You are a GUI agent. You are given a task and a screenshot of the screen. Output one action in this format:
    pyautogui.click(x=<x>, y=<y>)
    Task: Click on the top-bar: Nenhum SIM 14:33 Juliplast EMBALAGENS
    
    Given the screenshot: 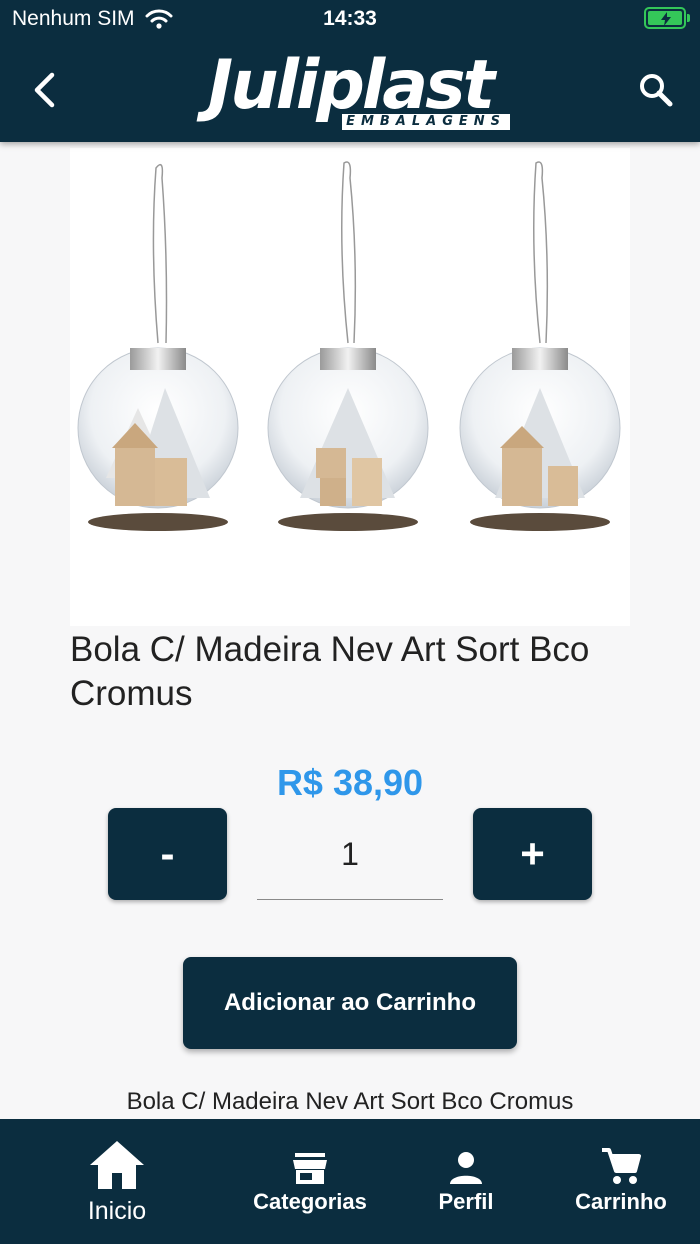 What is the action you would take?
    pyautogui.click(x=350, y=71)
    